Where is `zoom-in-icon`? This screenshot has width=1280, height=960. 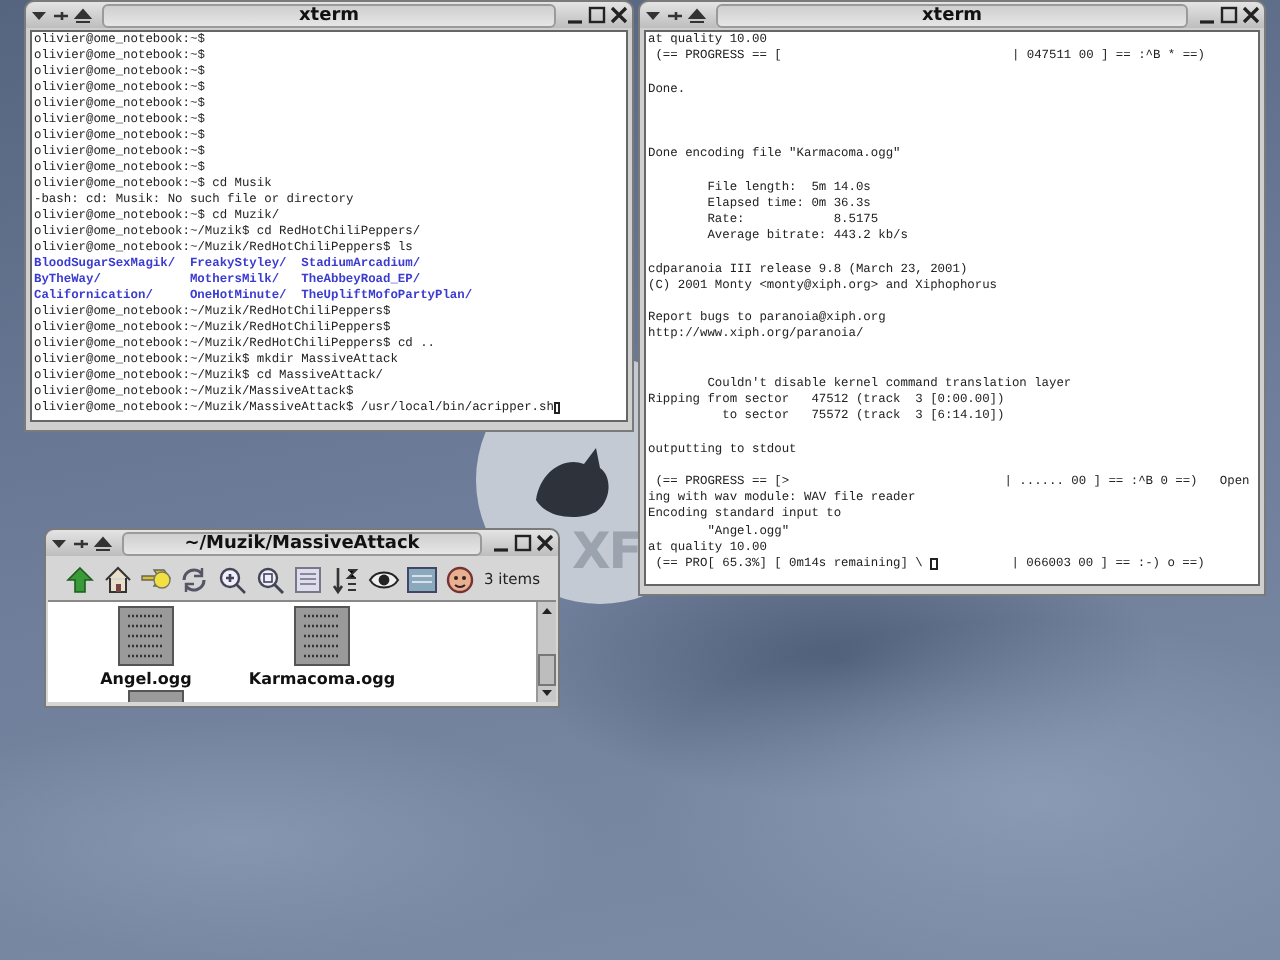 zoom-in-icon is located at coordinates (232, 579).